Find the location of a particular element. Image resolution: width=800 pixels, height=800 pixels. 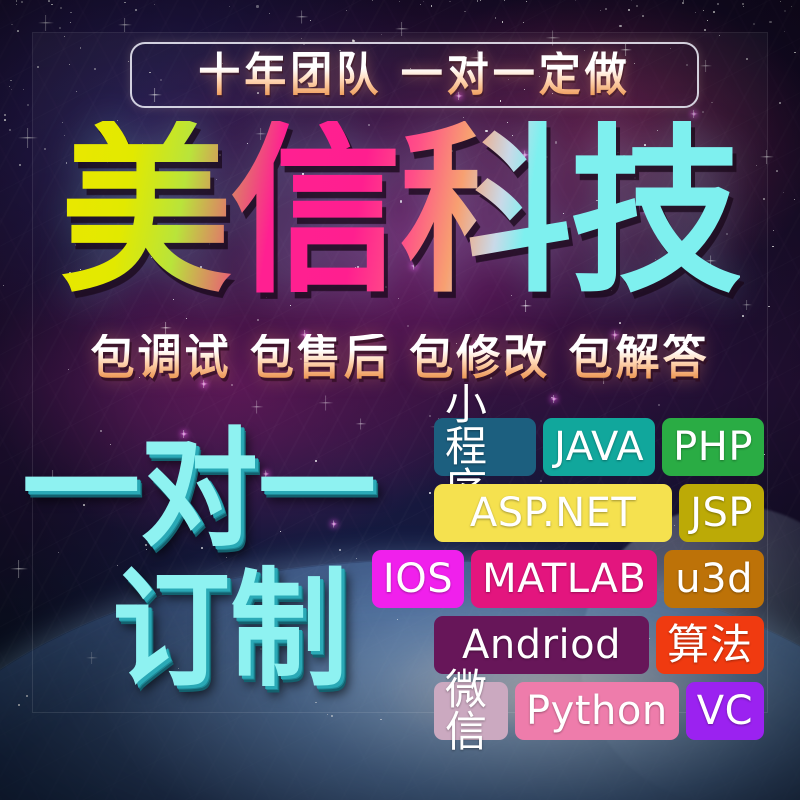

tag-row: IOS MATLAB u3d is located at coordinates (567, 579).